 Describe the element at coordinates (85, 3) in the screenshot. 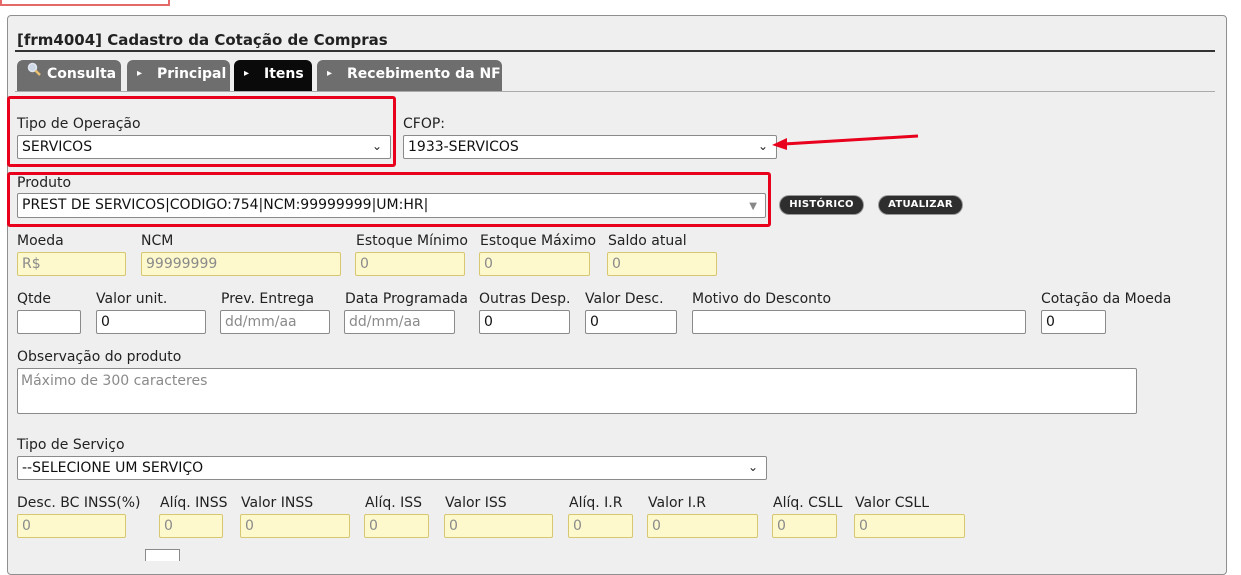

I see `top-annotation-box` at that location.